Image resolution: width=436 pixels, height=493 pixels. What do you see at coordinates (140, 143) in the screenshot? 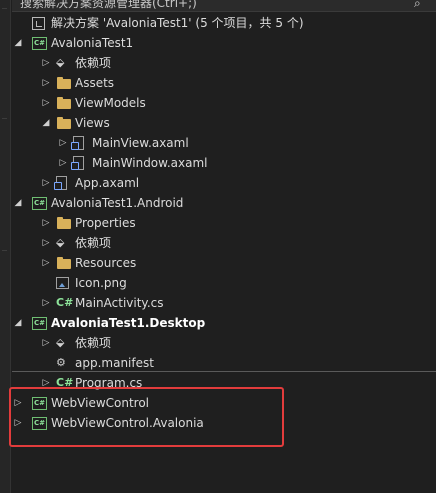
I see `tree-item-label: MainView.axaml` at bounding box center [140, 143].